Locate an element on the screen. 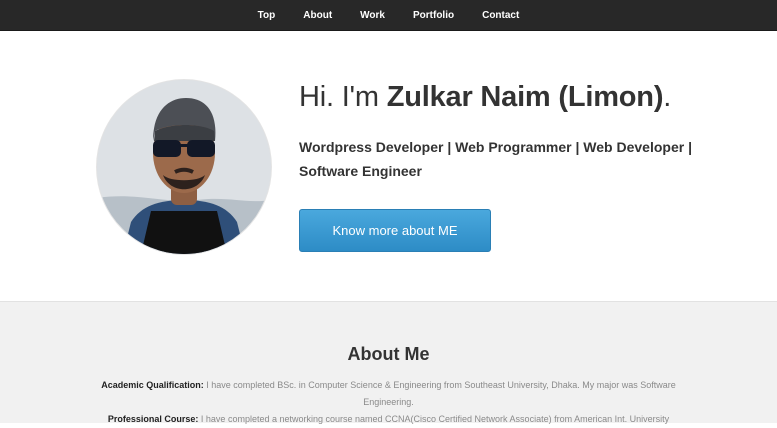 The height and width of the screenshot is (428, 777). nav-about-link: About is located at coordinates (317, 15).